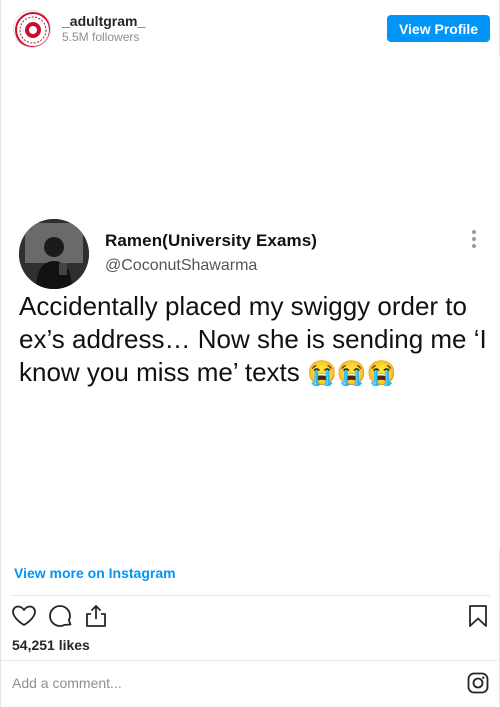  What do you see at coordinates (227, 683) in the screenshot?
I see `comment-input` at bounding box center [227, 683].